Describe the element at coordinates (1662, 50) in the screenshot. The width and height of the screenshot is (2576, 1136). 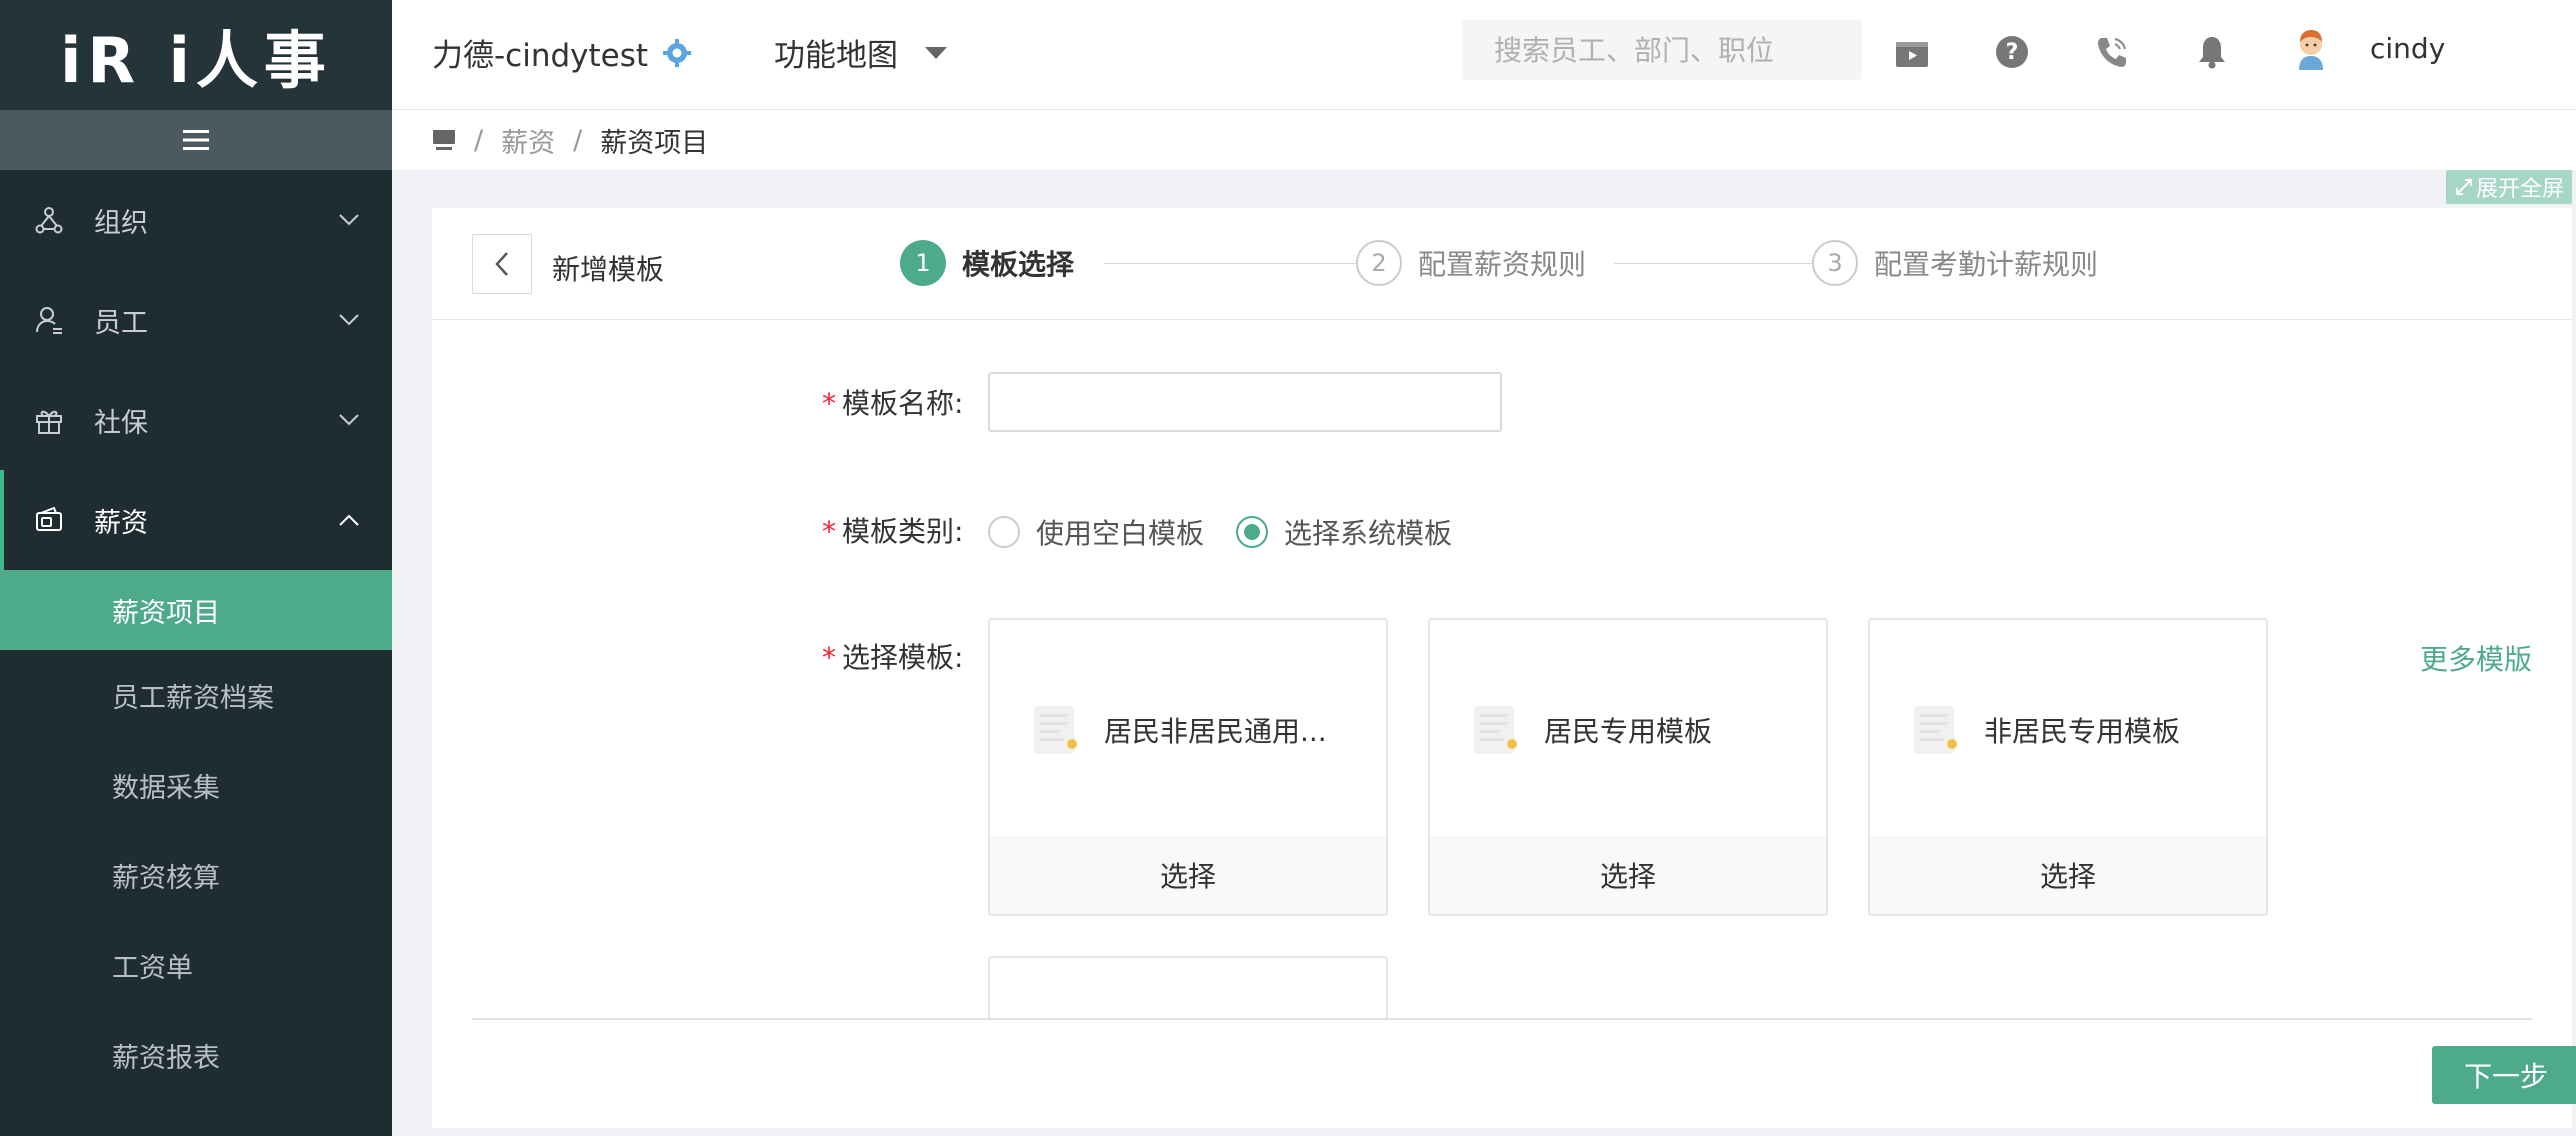
I see `search-input` at that location.